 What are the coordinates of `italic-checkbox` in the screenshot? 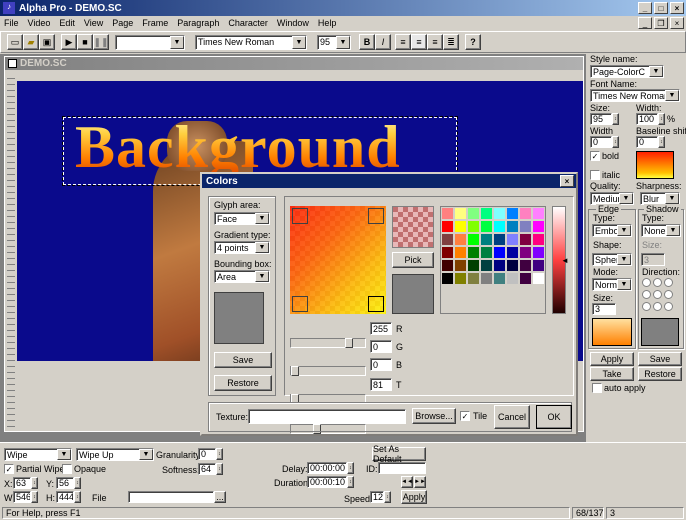 It's located at (595, 175).